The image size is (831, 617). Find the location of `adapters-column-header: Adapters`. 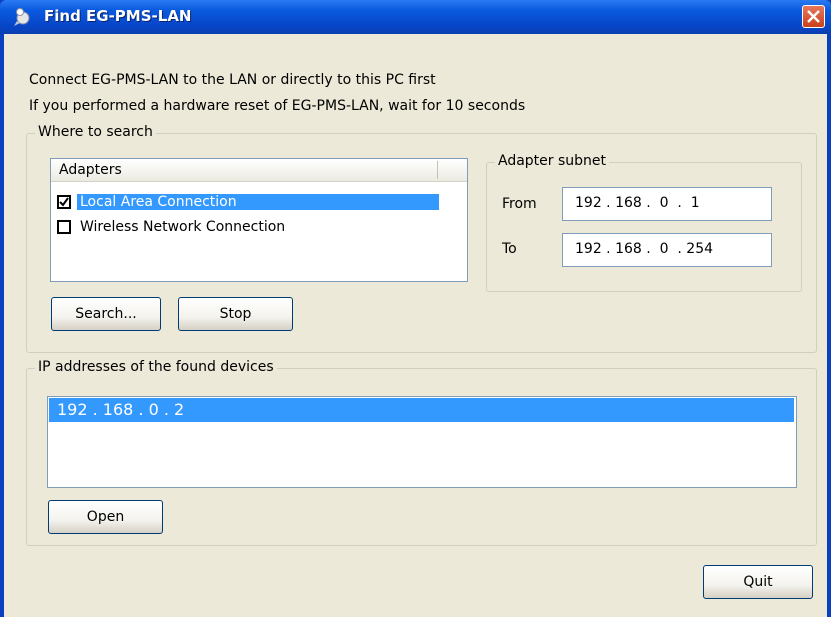

adapters-column-header: Adapters is located at coordinates (259, 170).